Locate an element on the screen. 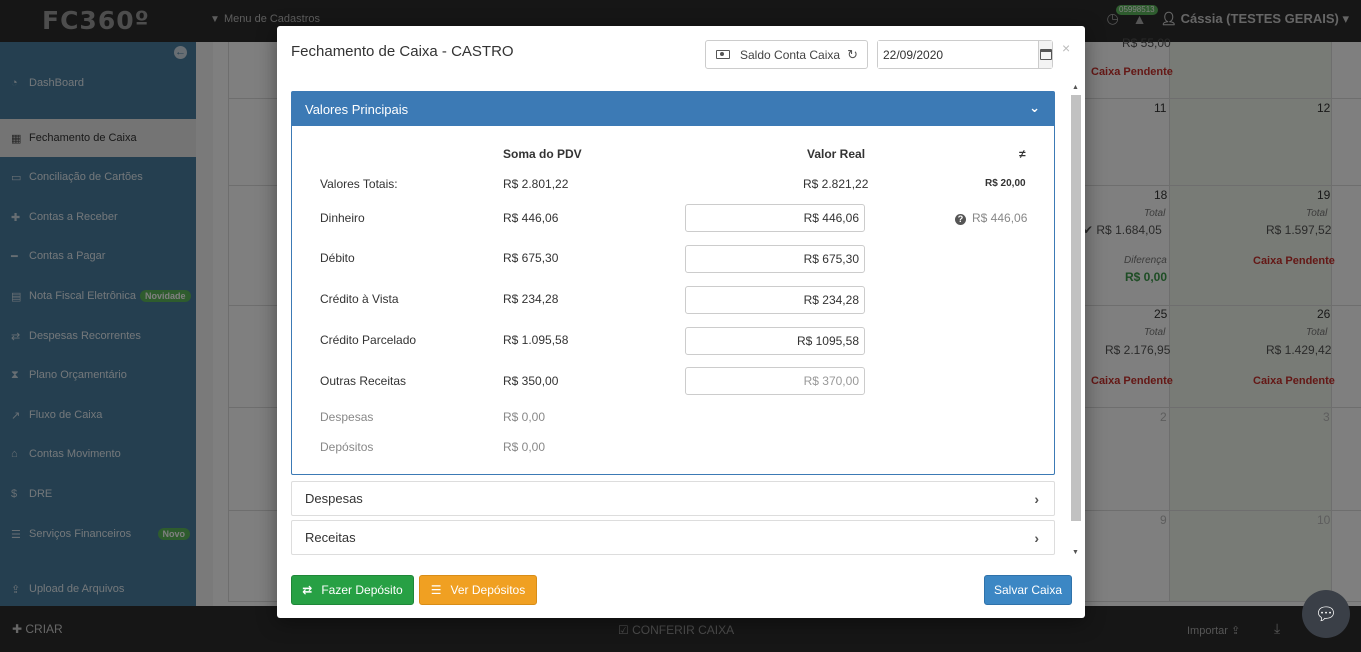  despesas-panel: Despesas › is located at coordinates (673, 498).